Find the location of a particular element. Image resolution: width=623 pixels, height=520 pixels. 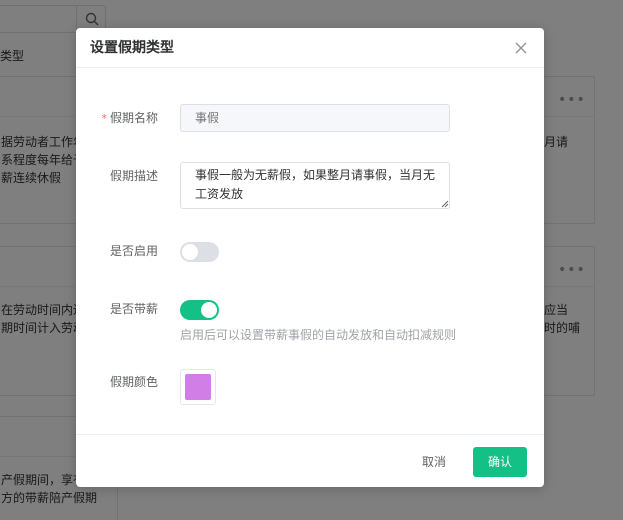

color-swatch is located at coordinates (198, 387).